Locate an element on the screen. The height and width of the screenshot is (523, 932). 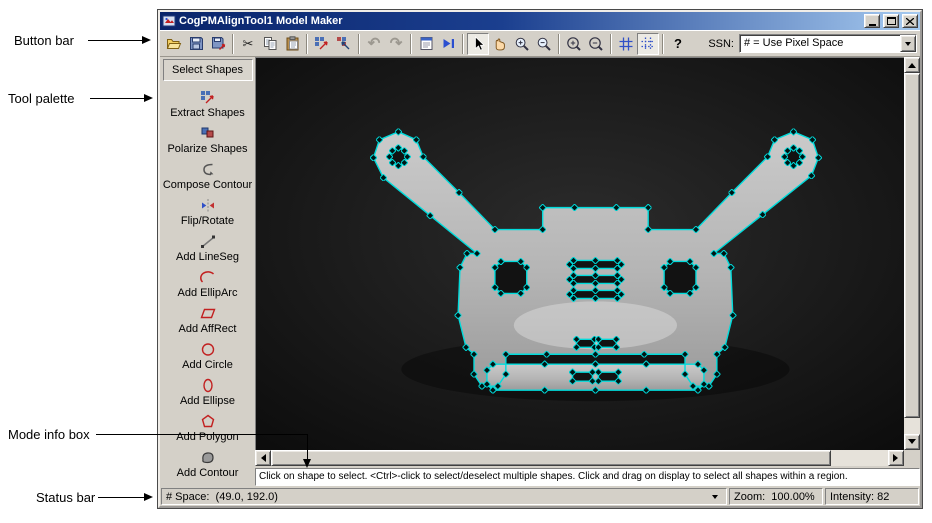
paste-icon is located at coordinates (292, 43).